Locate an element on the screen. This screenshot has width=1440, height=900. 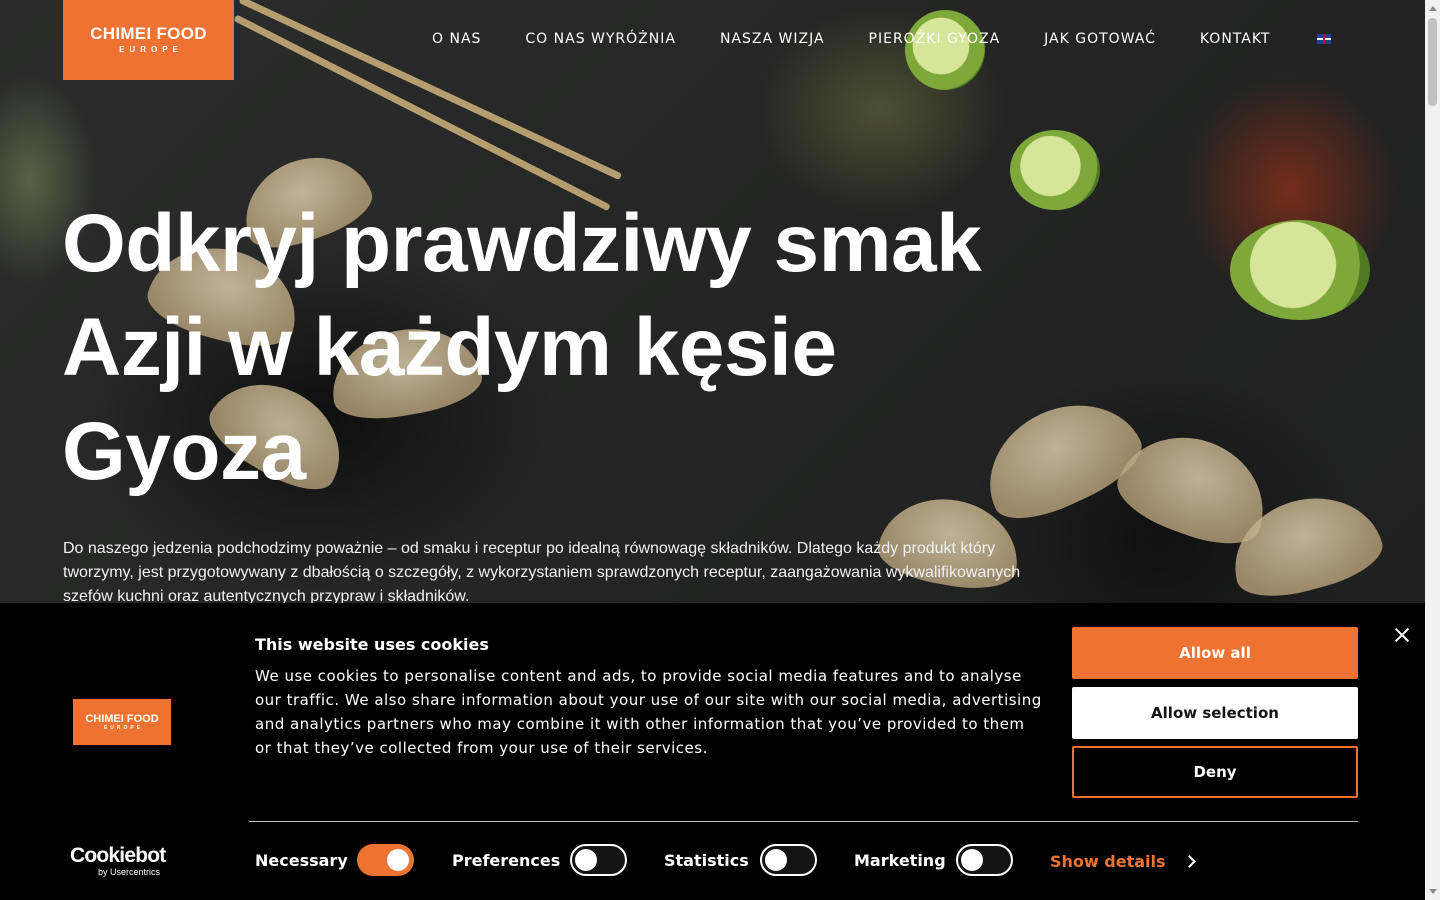
close-icon is located at coordinates (1402, 635).